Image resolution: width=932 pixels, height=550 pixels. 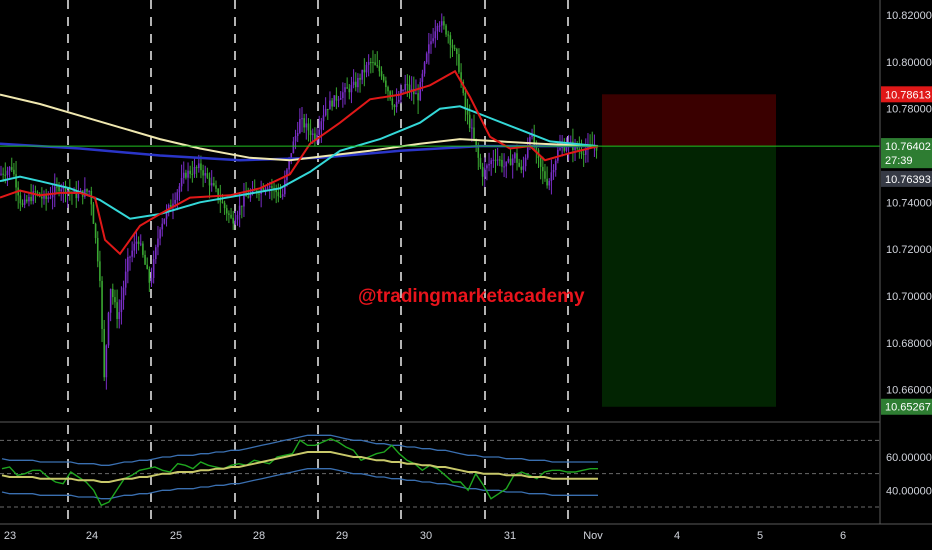 I want to click on price-tag-label: 10.76402, so click(x=908, y=147).